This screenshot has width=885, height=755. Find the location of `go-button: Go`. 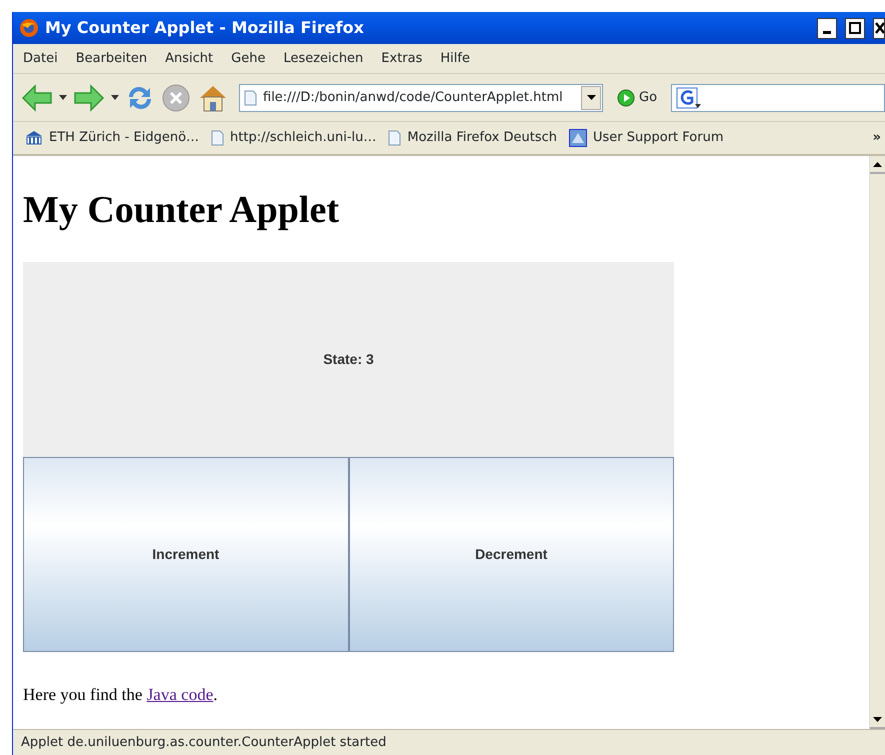

go-button: Go is located at coordinates (648, 98).